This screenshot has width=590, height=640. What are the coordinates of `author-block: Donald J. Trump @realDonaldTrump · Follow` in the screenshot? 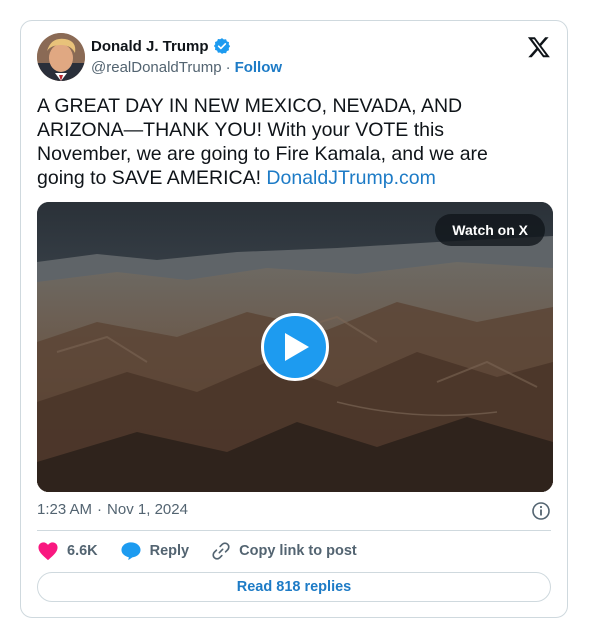 It's located at (187, 57).